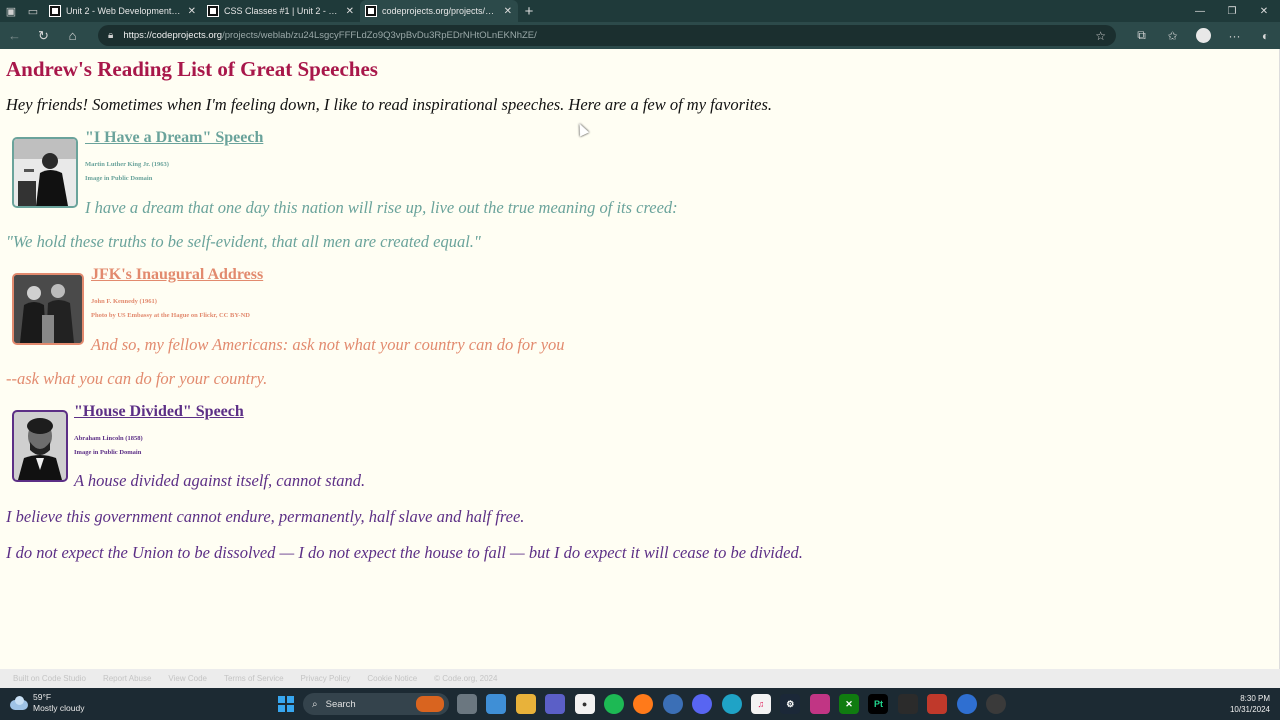 The height and width of the screenshot is (720, 1280). Describe the element at coordinates (702, 704) in the screenshot. I see `discord-icon` at that location.